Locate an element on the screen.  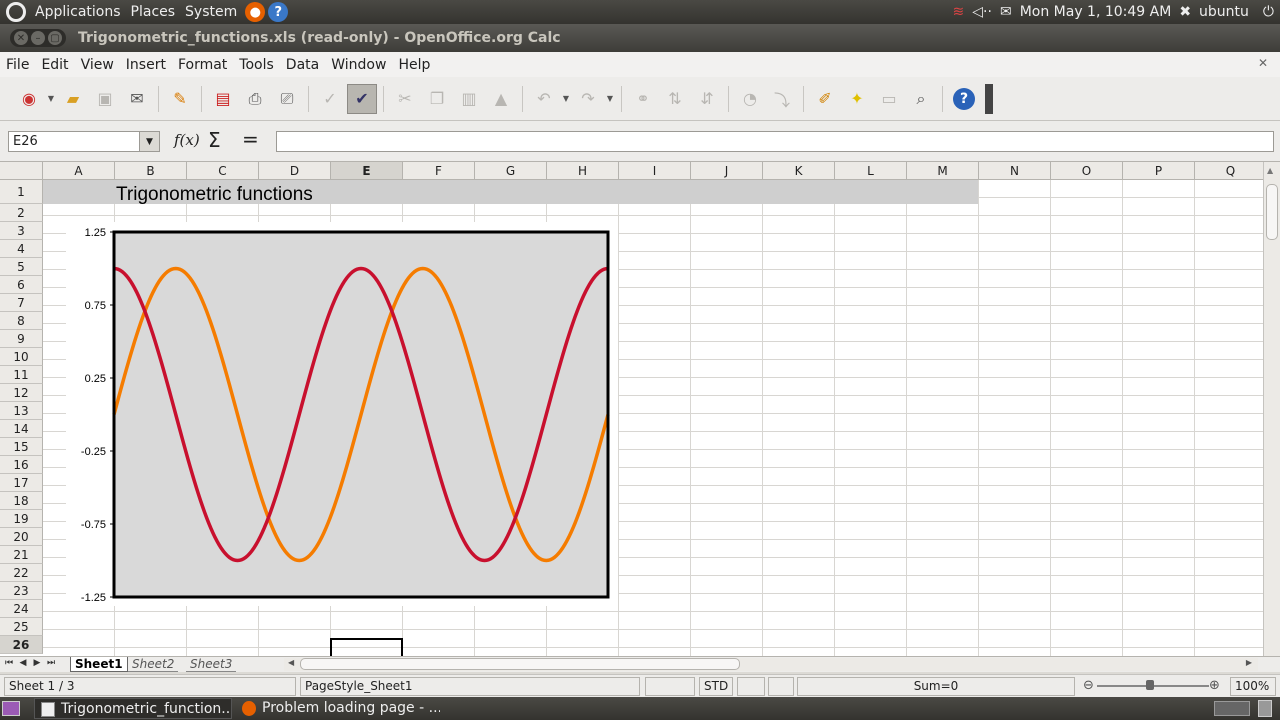
column-header-k: K is located at coordinates (799, 171).